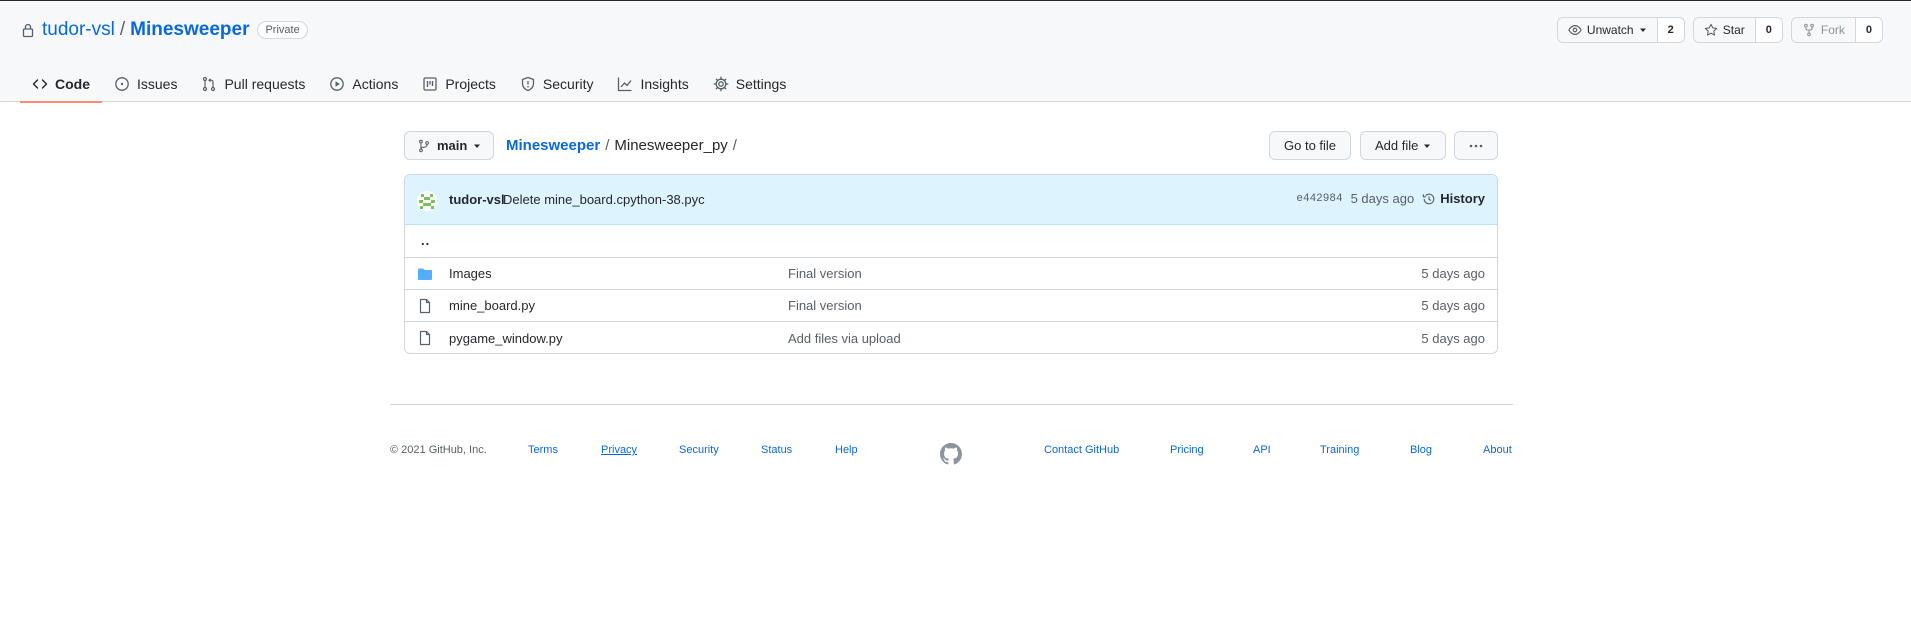 This screenshot has width=1911, height=627. Describe the element at coordinates (1768, 30) in the screenshot. I see `star-count: 0` at that location.